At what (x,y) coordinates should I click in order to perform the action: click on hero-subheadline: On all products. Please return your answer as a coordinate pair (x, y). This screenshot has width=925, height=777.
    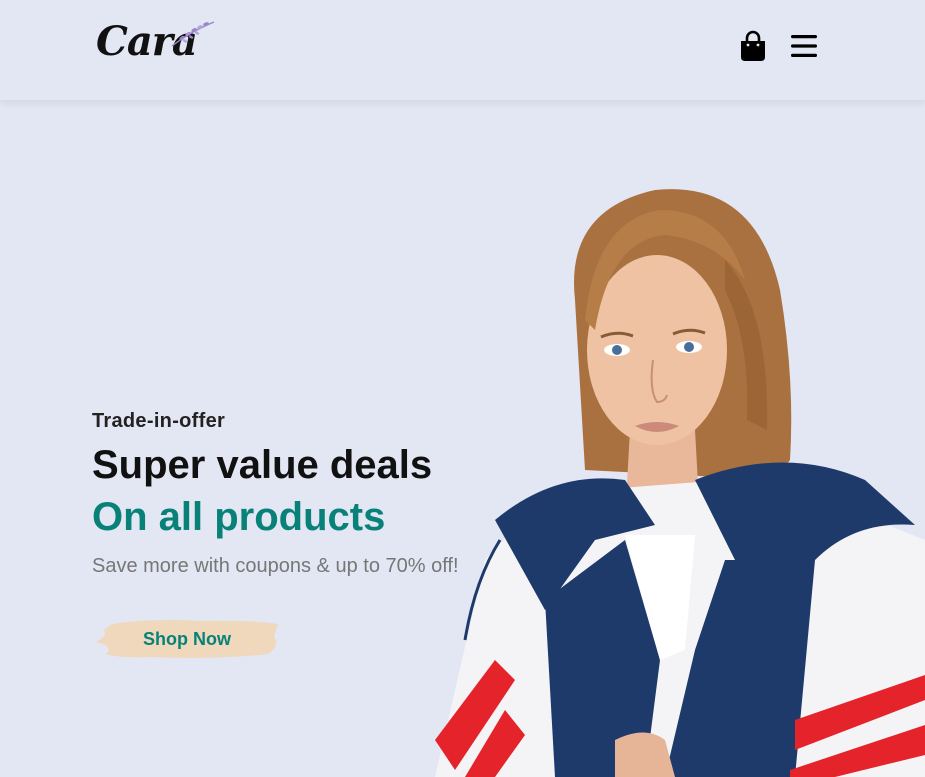
    Looking at the image, I should click on (239, 517).